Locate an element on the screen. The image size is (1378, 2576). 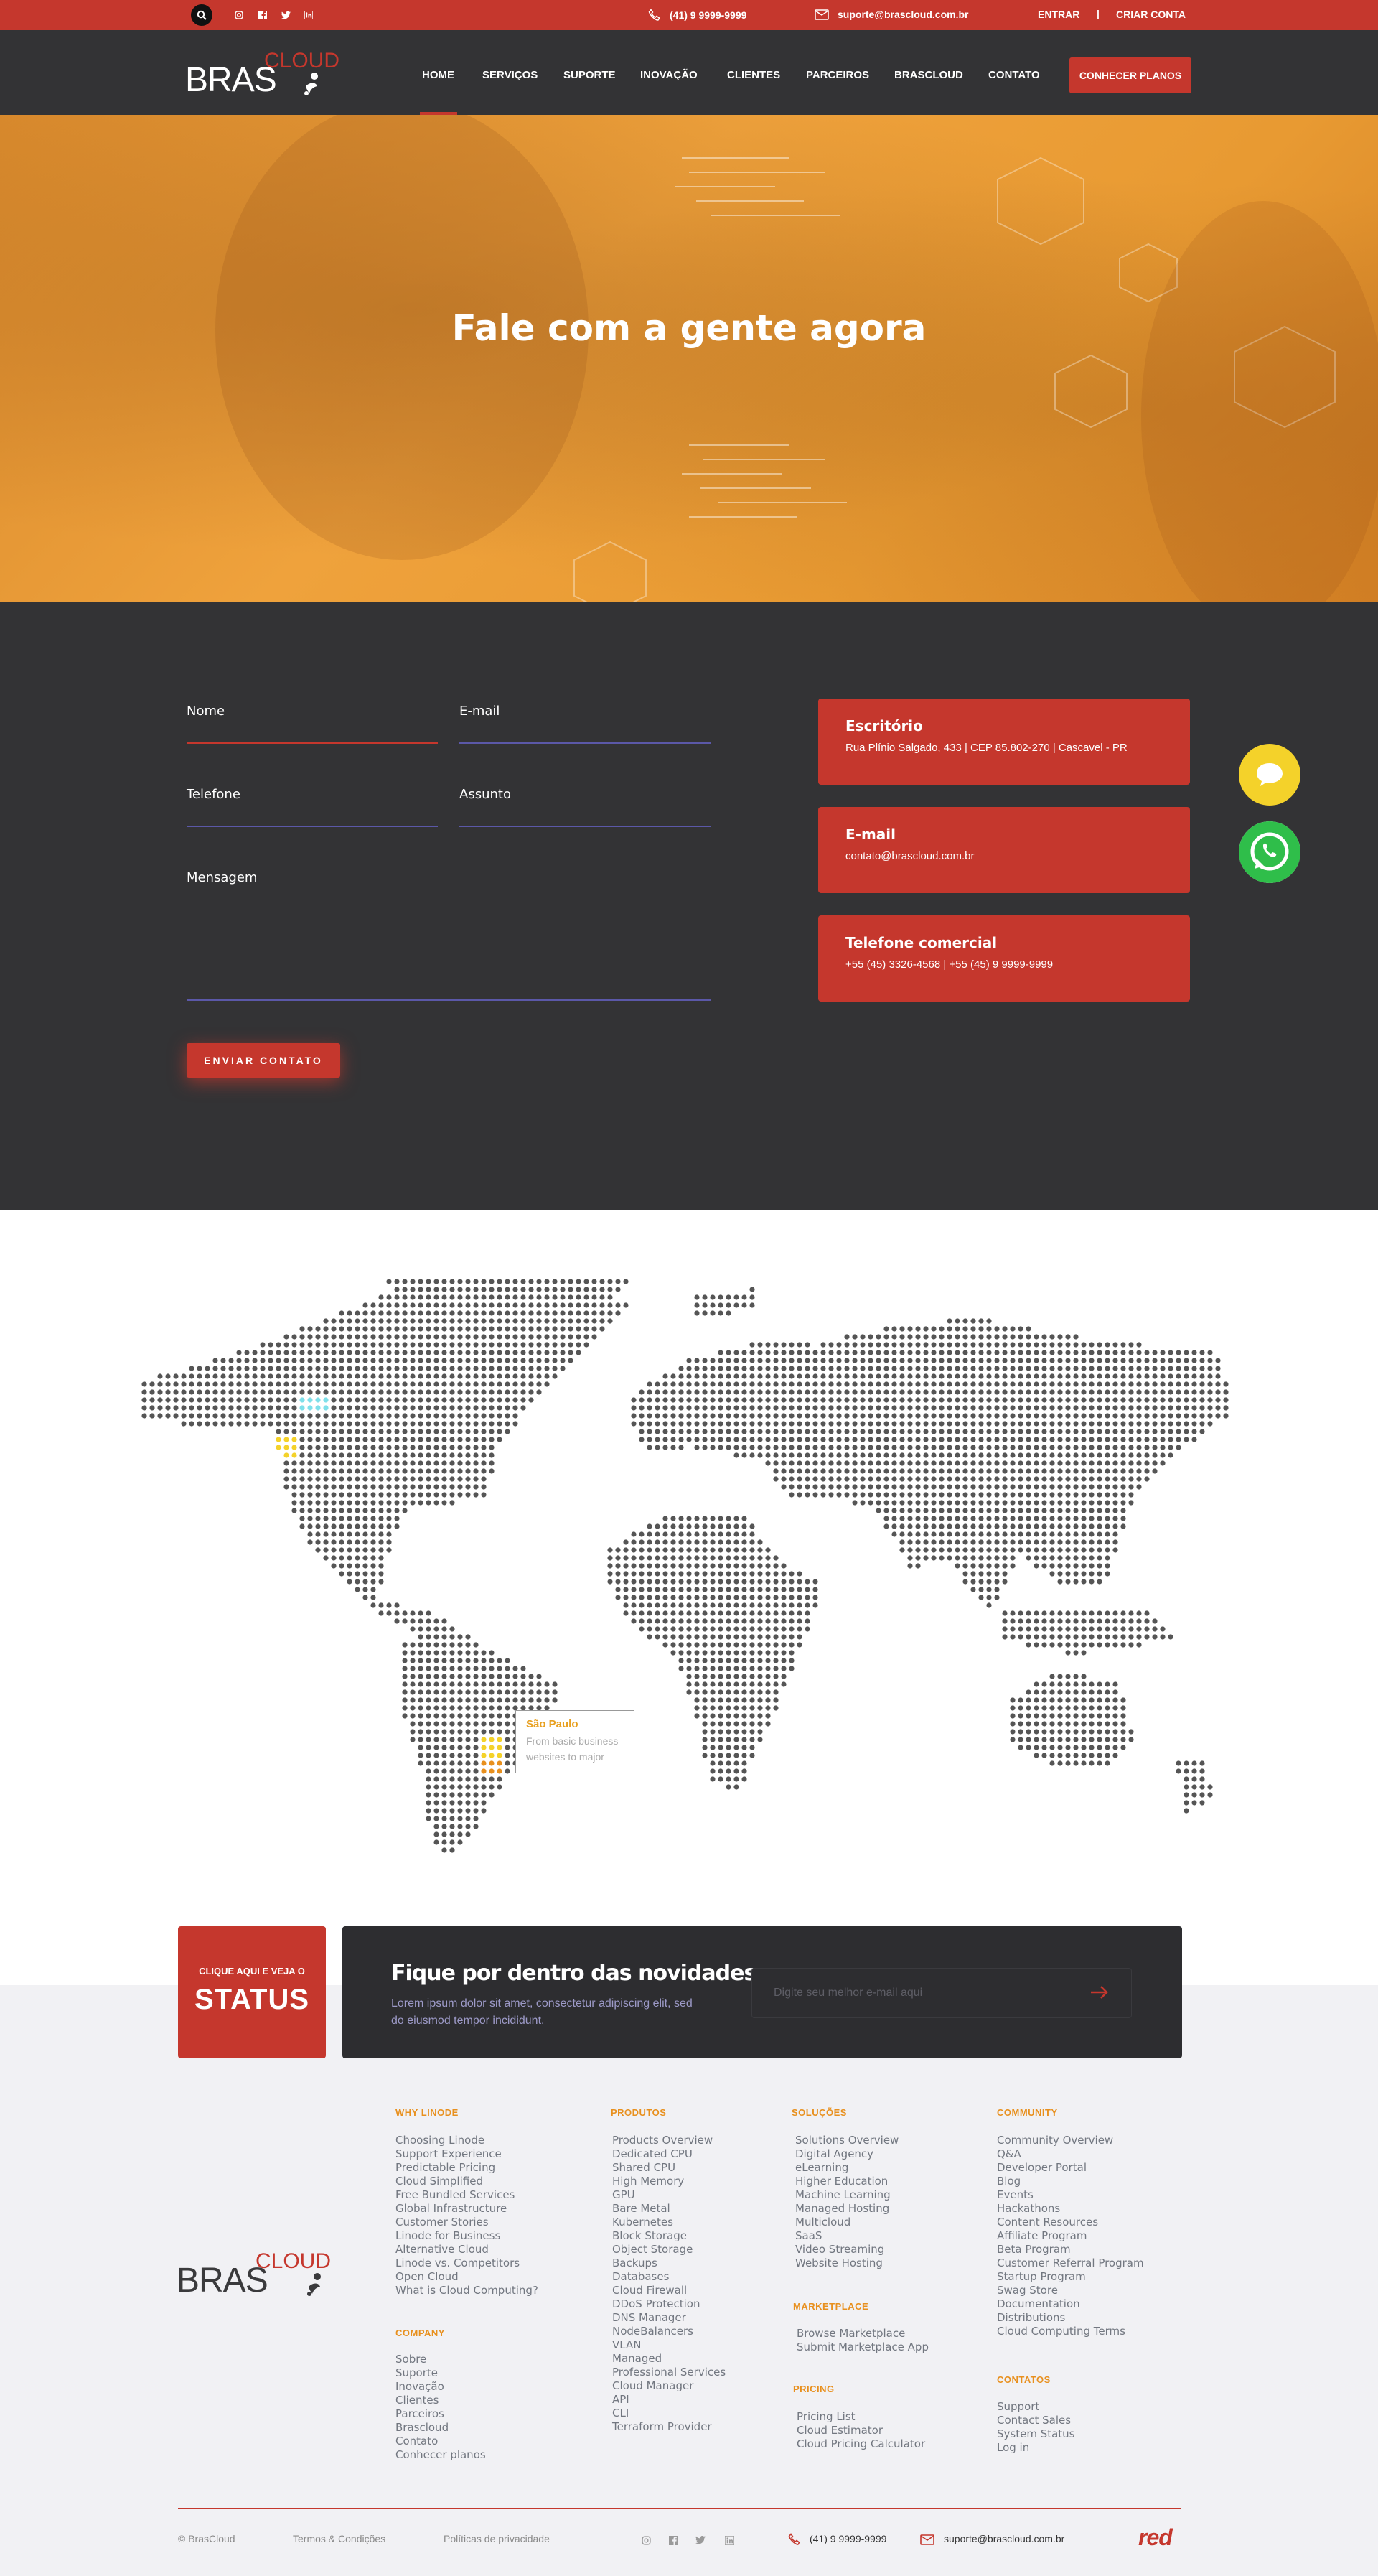
footer-contacts-link: Contact Sales is located at coordinates (1036, 2420).